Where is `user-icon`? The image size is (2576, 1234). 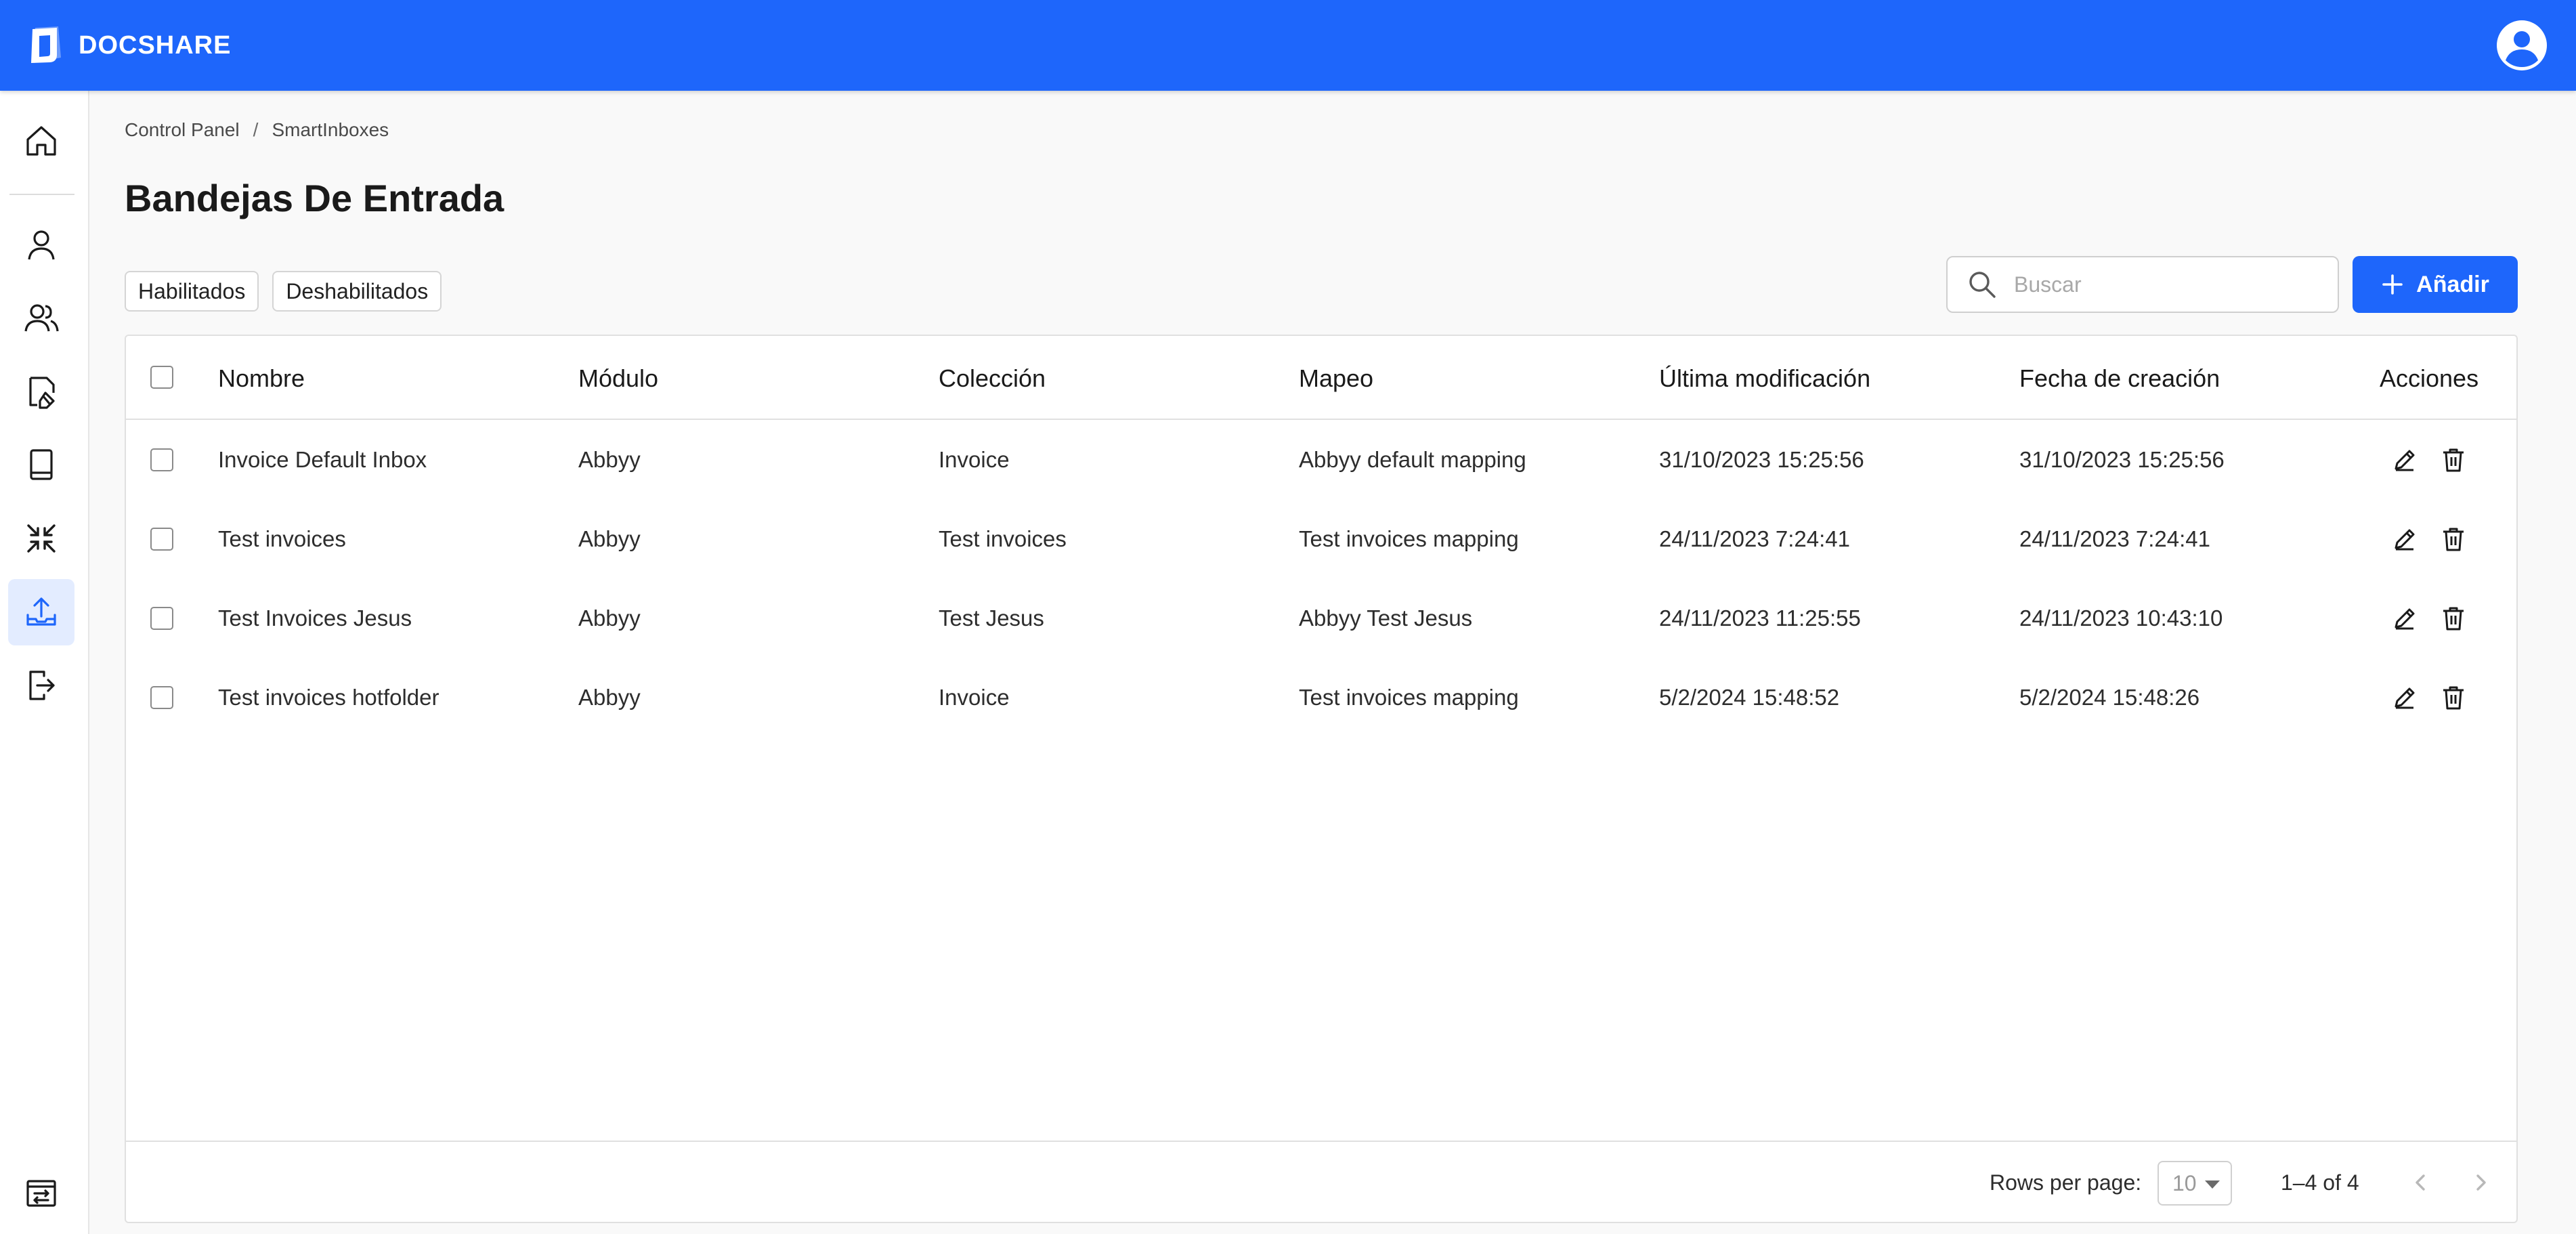 user-icon is located at coordinates (41, 245).